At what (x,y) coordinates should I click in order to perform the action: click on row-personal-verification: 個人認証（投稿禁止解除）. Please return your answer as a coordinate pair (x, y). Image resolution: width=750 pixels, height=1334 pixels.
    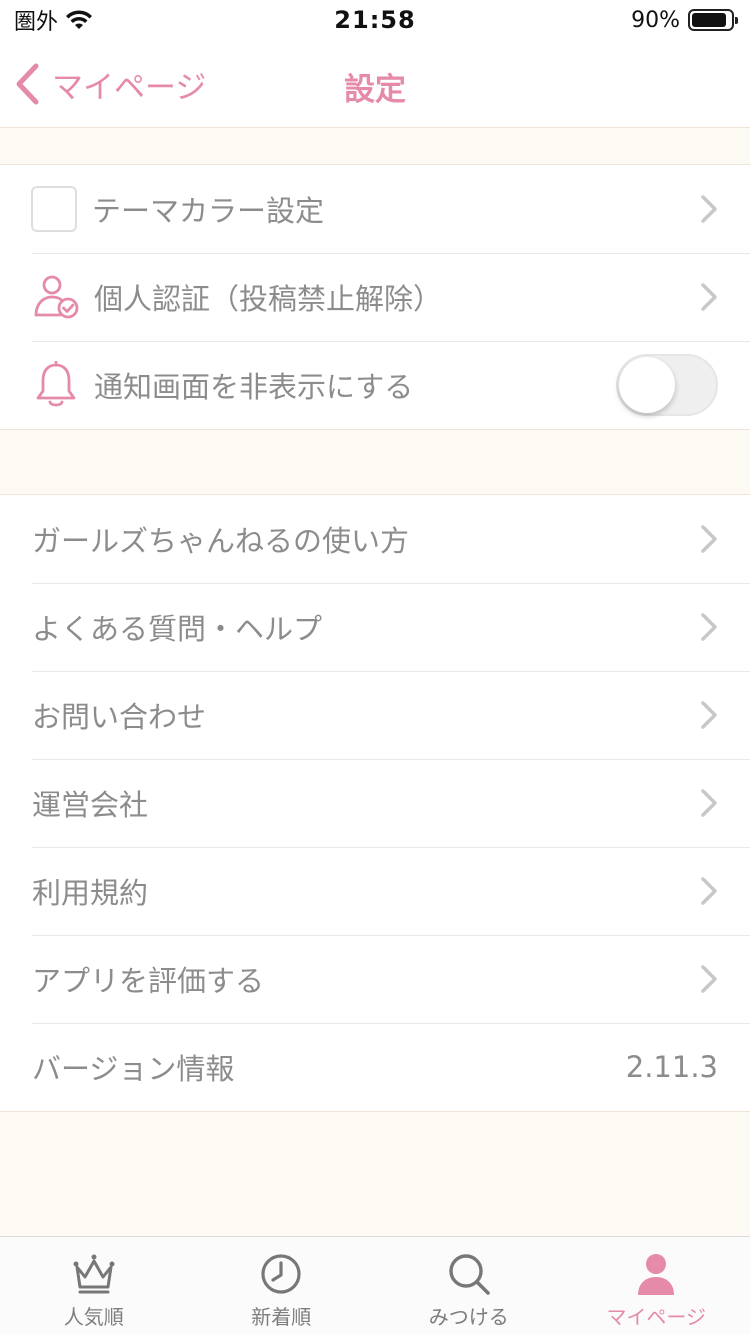
    Looking at the image, I should click on (375, 297).